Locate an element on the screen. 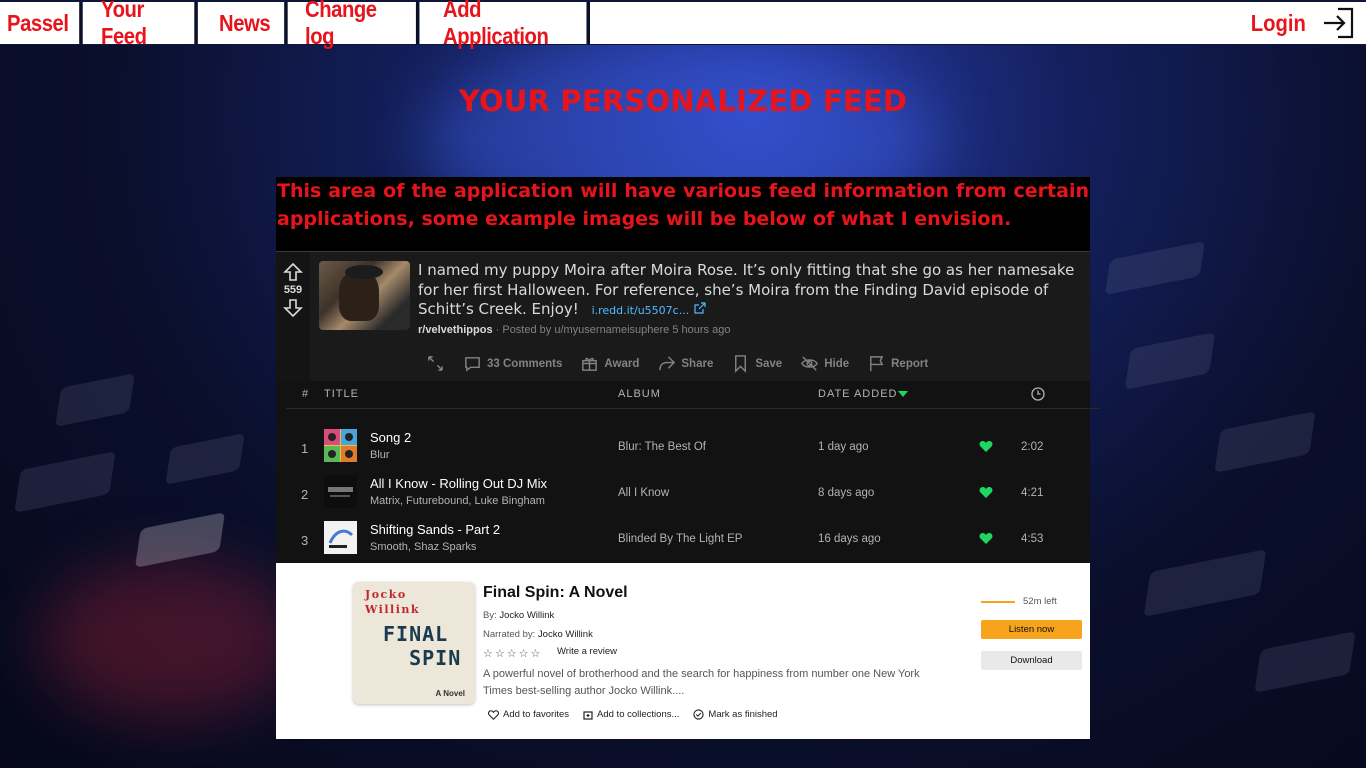 This screenshot has height=768, width=1366. cover-title: FINAL SPIN is located at coordinates (422, 646).